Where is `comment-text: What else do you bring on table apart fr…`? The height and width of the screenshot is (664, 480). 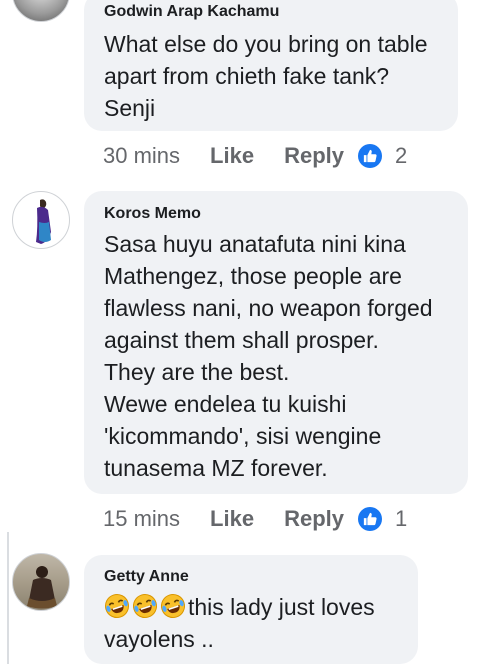
comment-text: What else do you bring on table apart fr… is located at coordinates (274, 76).